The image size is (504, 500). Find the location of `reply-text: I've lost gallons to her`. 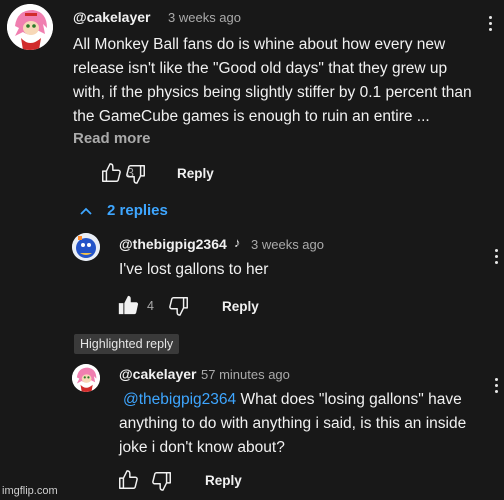

reply-text: I've lost gallons to her is located at coordinates (194, 269).